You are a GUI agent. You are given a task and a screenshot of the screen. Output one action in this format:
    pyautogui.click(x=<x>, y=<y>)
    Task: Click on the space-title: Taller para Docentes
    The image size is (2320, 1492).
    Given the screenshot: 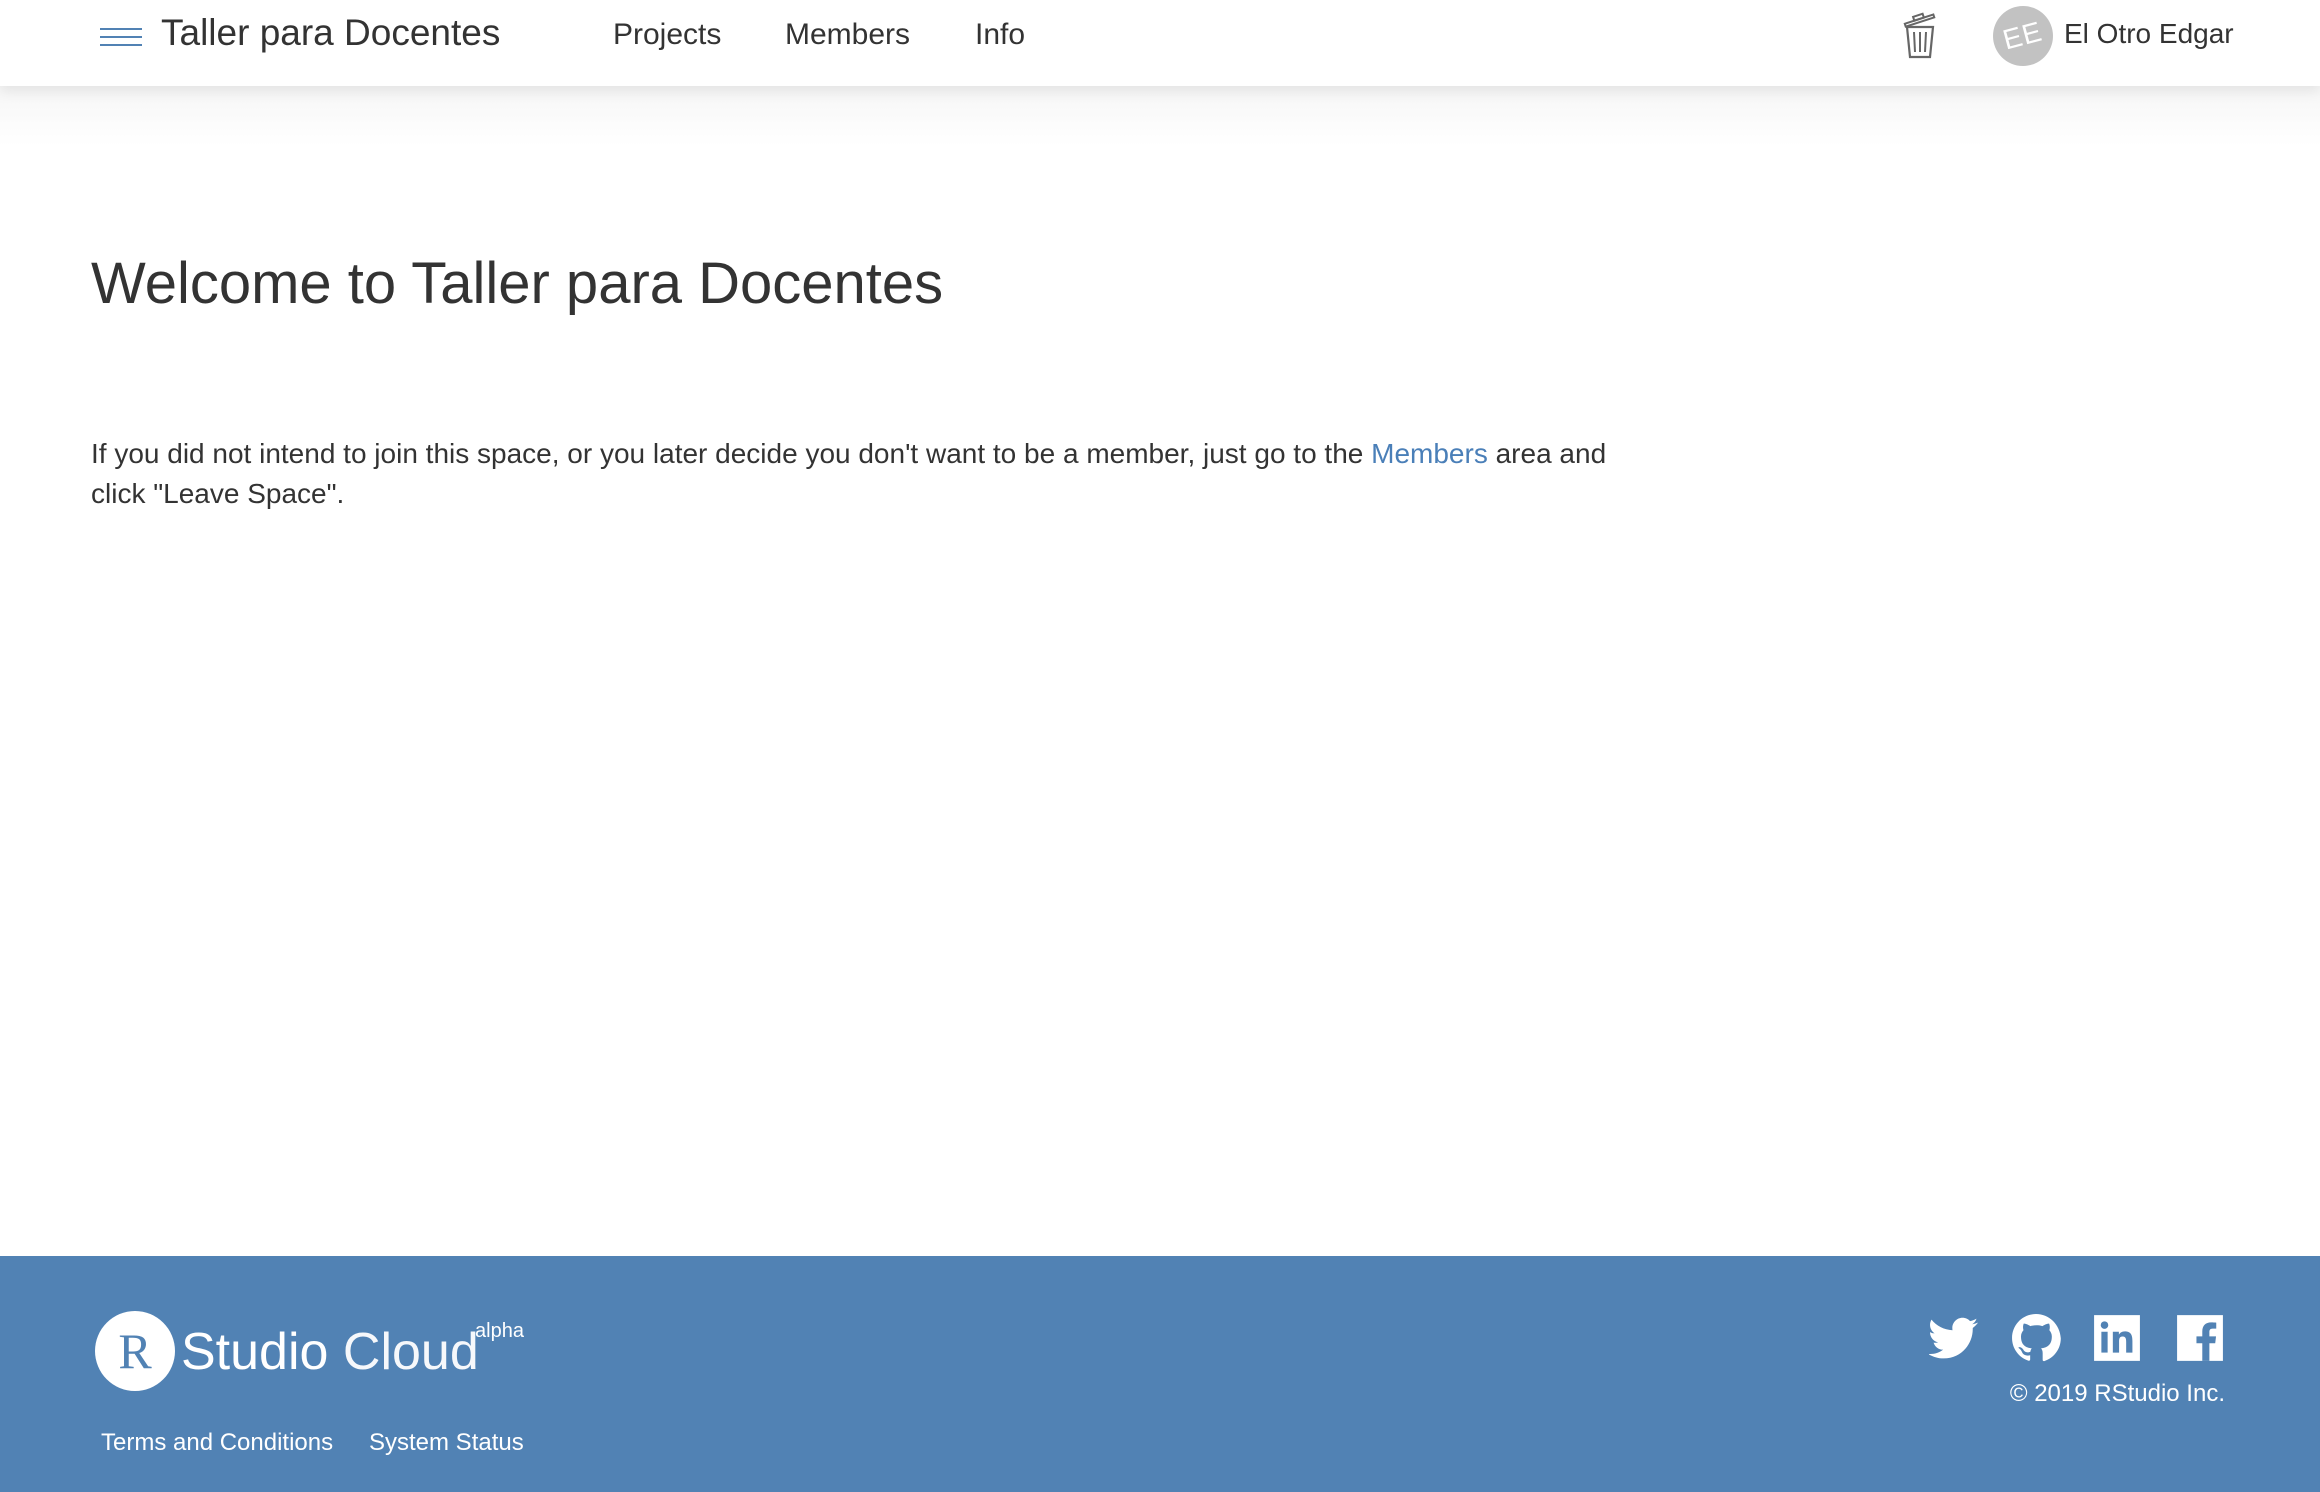 What is the action you would take?
    pyautogui.click(x=330, y=33)
    